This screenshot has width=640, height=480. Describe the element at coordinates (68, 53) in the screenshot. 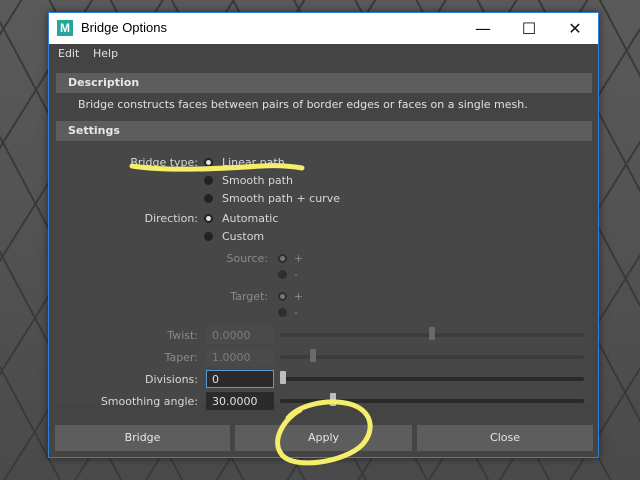

I see `menu-edit: Edit` at that location.